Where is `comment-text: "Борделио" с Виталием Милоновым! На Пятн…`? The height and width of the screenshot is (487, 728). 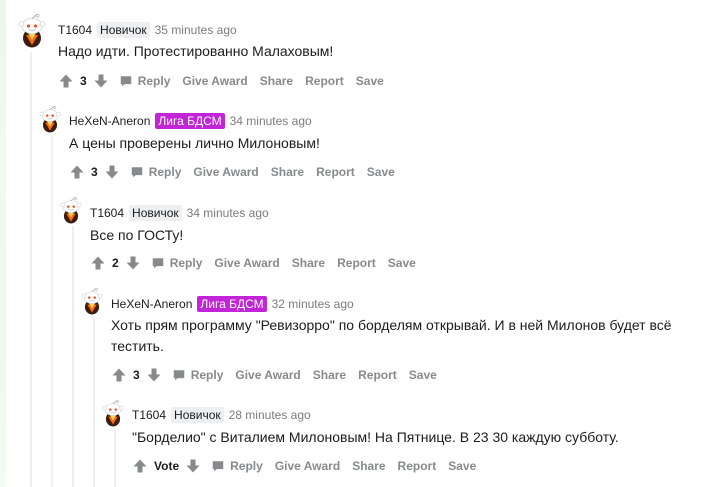
comment-text: "Борделио" с Виталием Милоновым! На Пятн… is located at coordinates (375, 437).